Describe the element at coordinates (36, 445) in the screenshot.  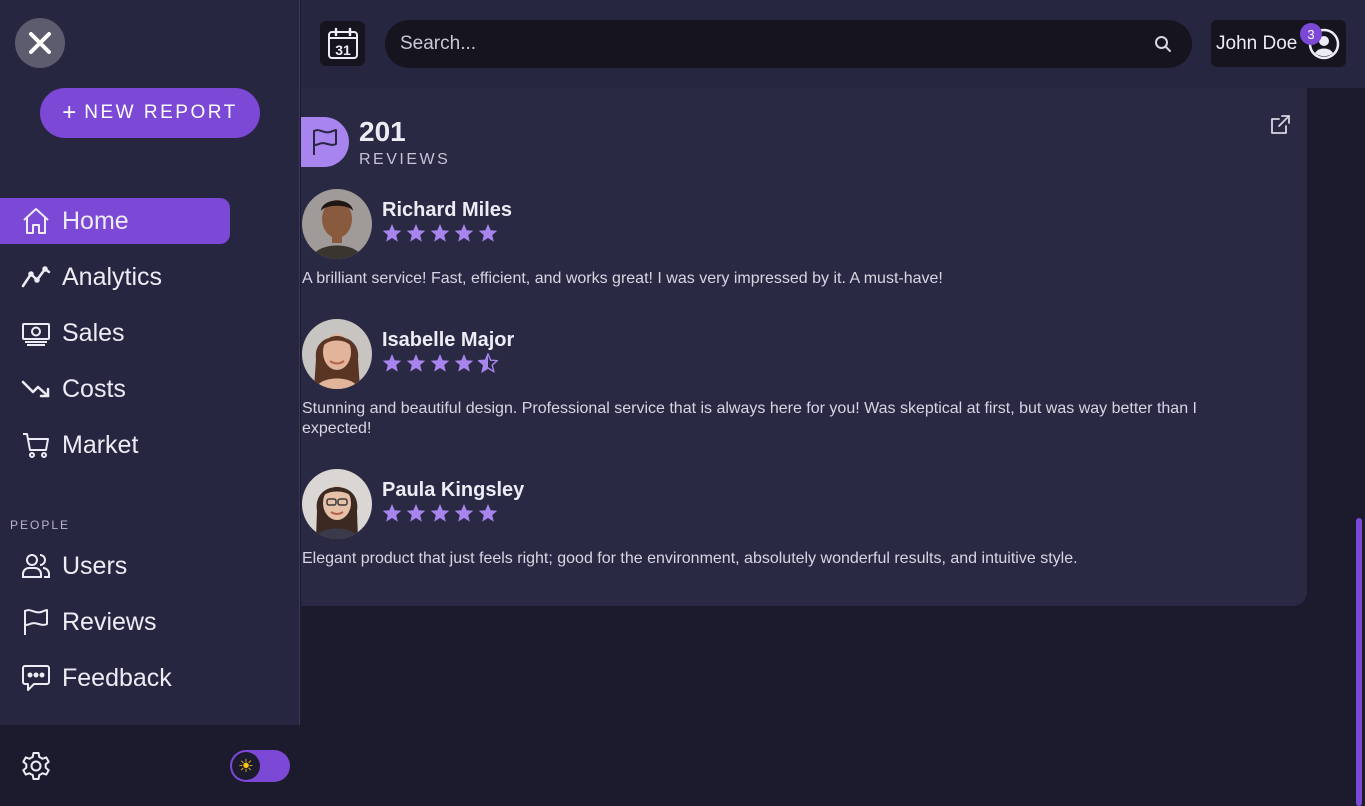
I see `cart-icon` at that location.